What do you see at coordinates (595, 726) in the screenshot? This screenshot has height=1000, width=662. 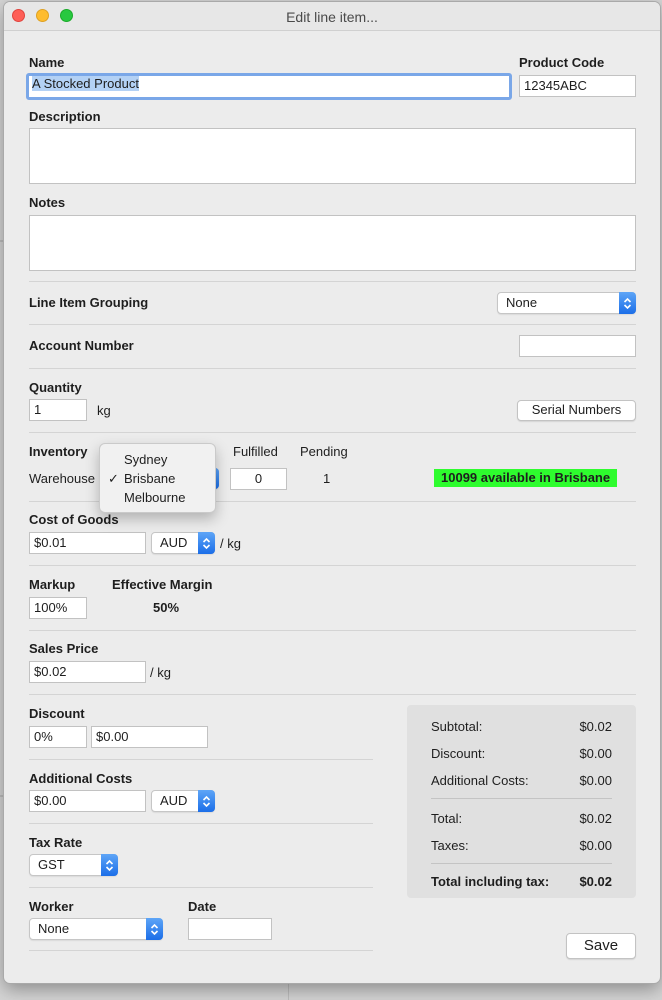 I see `subtotal-value: $0.02` at bounding box center [595, 726].